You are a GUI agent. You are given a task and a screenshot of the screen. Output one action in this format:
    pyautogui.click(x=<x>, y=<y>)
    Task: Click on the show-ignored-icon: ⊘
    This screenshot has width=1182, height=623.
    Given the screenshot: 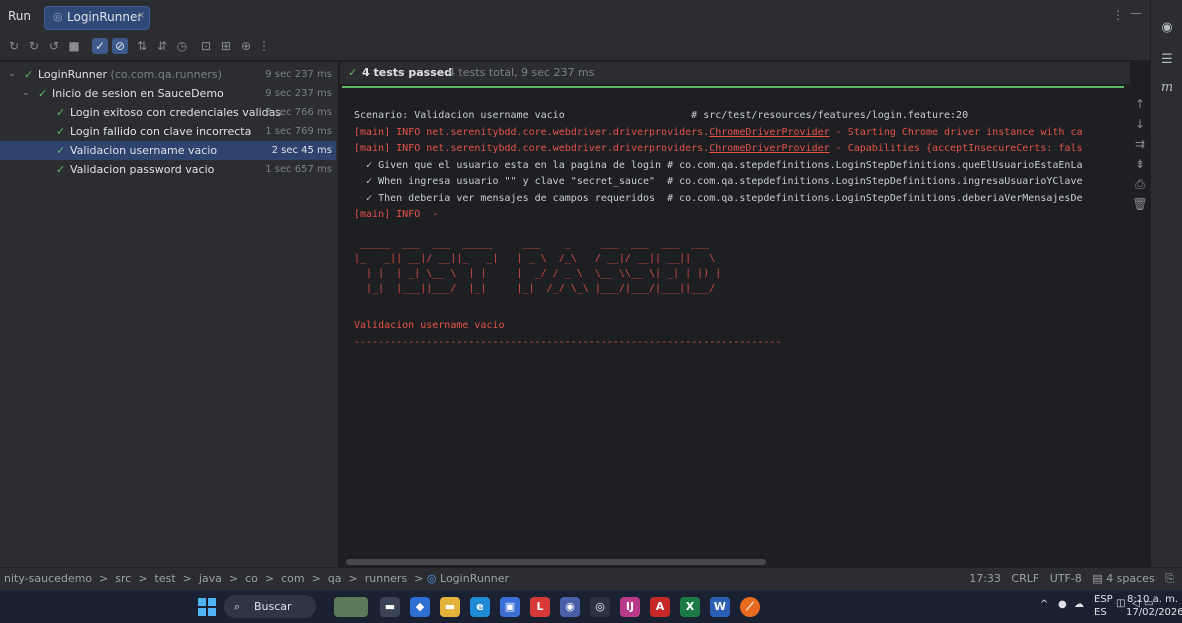 What is the action you would take?
    pyautogui.click(x=120, y=46)
    